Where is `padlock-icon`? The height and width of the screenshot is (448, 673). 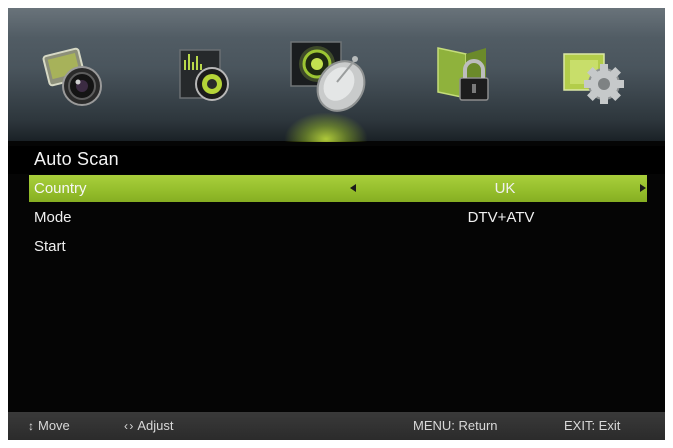 padlock-icon is located at coordinates (465, 76).